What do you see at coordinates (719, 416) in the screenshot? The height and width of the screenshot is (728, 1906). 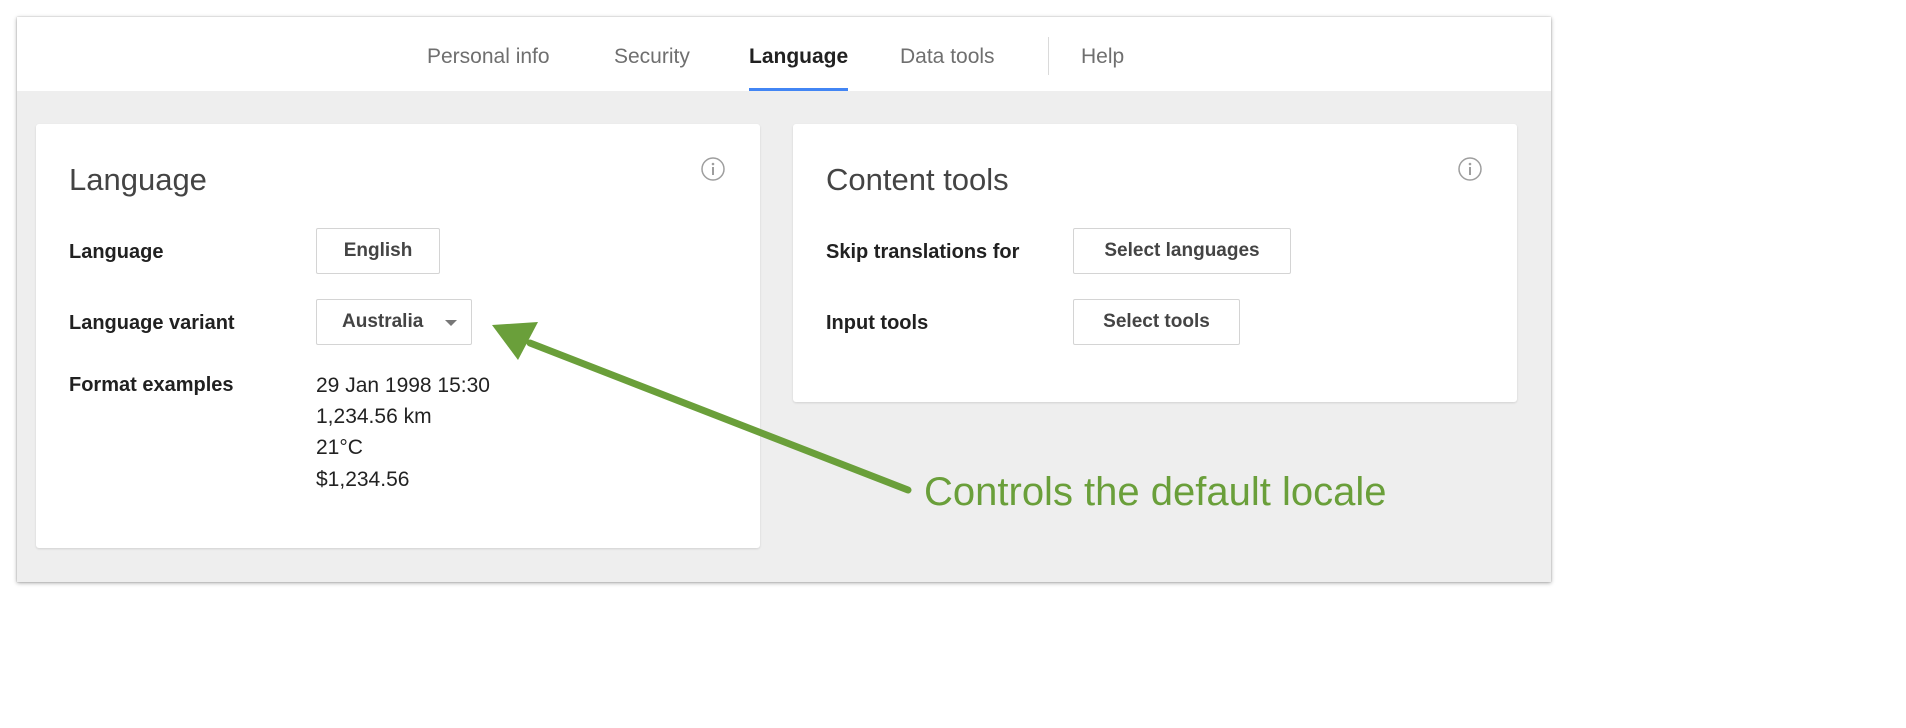 I see `arrow-icon` at bounding box center [719, 416].